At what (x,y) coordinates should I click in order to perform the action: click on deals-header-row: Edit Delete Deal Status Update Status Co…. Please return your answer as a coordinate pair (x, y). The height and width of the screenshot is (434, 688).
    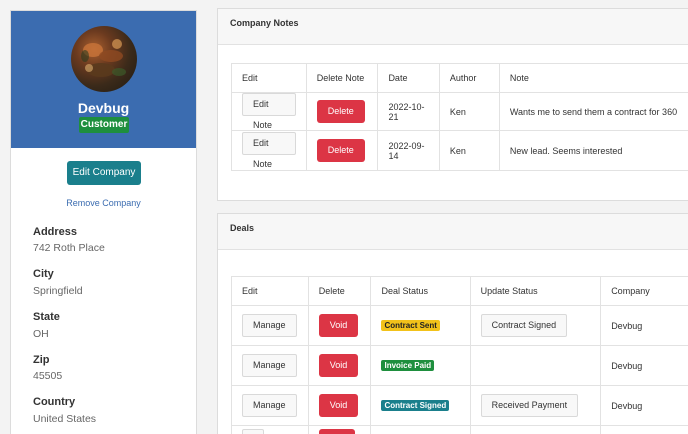
    Looking at the image, I should click on (459, 291).